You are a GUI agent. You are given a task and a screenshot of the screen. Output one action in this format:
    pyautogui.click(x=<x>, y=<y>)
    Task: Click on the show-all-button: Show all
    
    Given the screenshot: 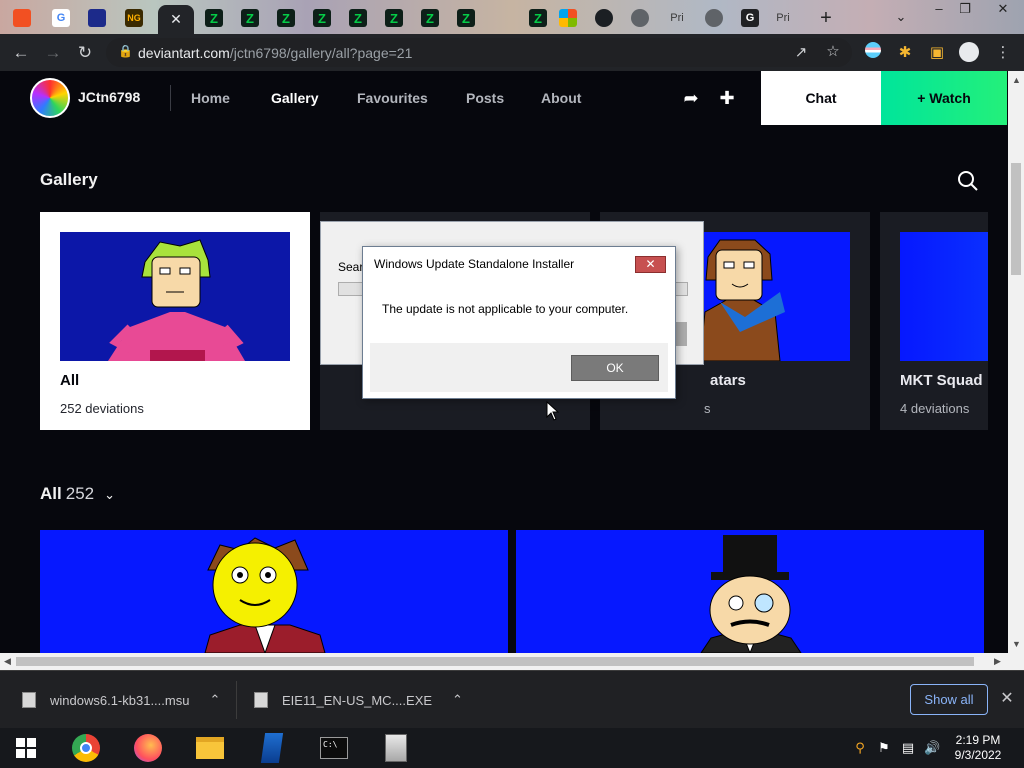 What is the action you would take?
    pyautogui.click(x=949, y=699)
    